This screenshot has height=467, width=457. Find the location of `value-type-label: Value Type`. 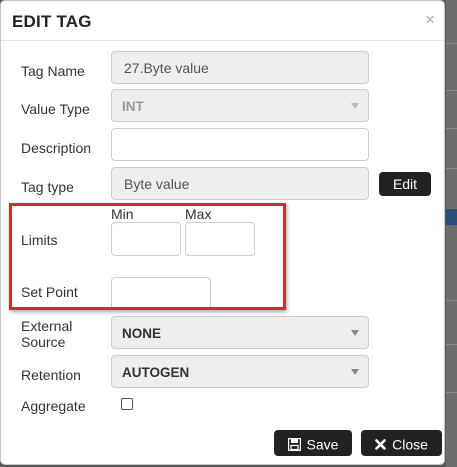

value-type-label: Value Type is located at coordinates (55, 109).